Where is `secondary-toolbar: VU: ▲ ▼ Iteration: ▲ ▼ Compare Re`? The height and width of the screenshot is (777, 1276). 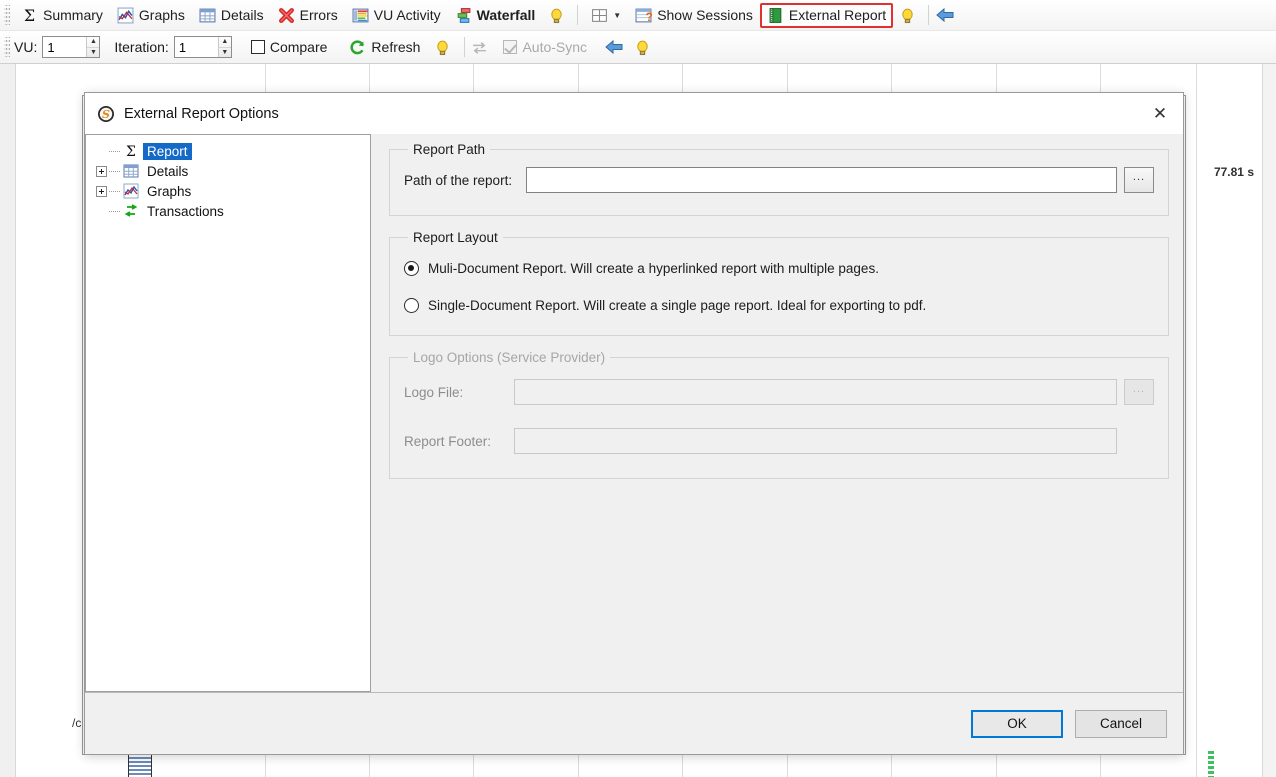 secondary-toolbar: VU: ▲ ▼ Iteration: ▲ ▼ Compare Re is located at coordinates (638, 47).